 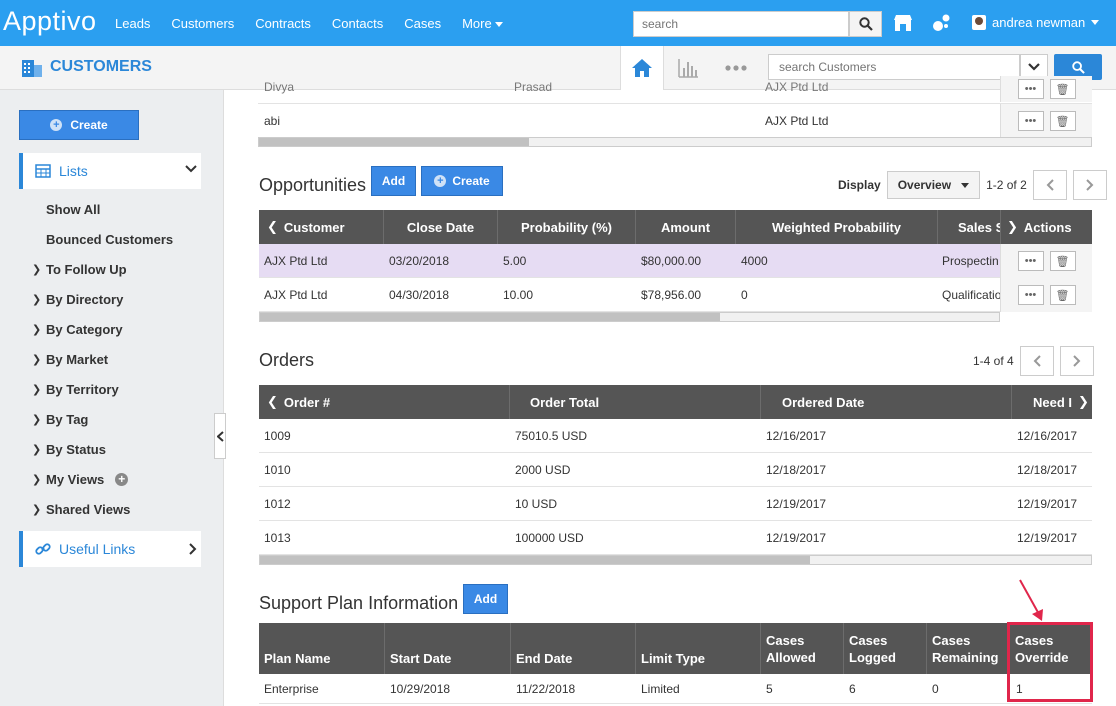 I want to click on sidebar-item-to-follow-up: ❯ To Follow Up, so click(x=79, y=269).